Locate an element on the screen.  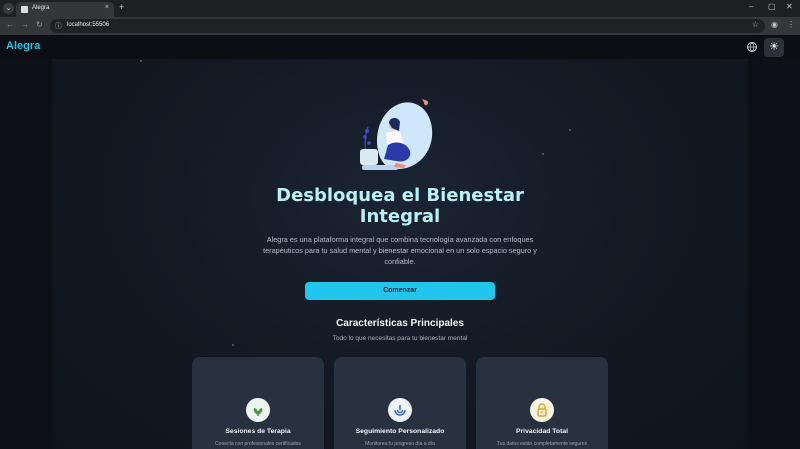
tab-title: Alegra is located at coordinates (41, 8).